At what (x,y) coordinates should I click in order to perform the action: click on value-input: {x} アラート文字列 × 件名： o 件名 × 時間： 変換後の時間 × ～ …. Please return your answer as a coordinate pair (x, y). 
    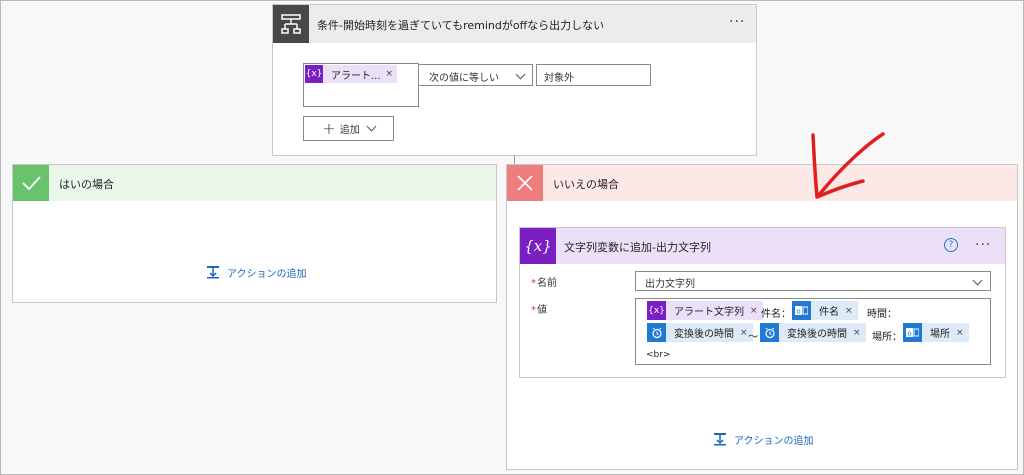
    Looking at the image, I should click on (813, 331).